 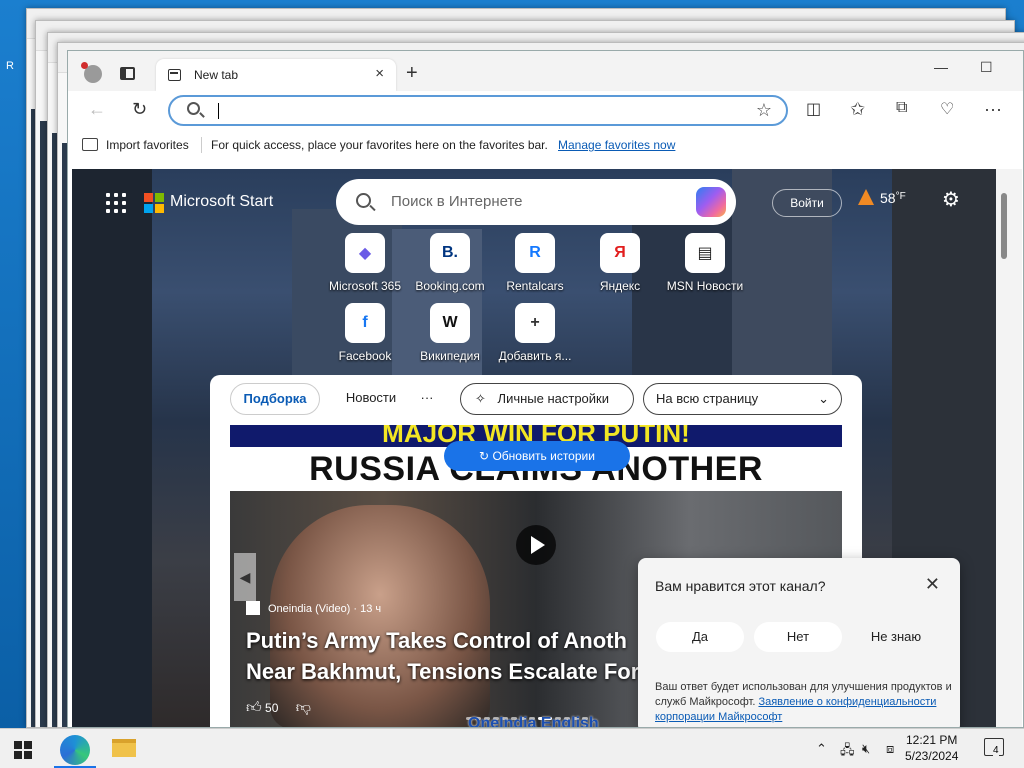 What do you see at coordinates (379, 73) in the screenshot?
I see `tab-close-icon: ×` at bounding box center [379, 73].